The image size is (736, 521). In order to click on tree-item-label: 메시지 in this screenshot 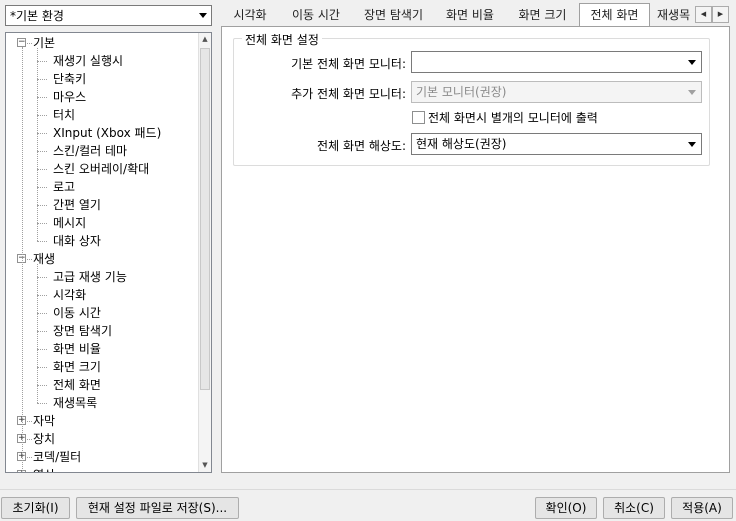, I will do `click(70, 223)`.